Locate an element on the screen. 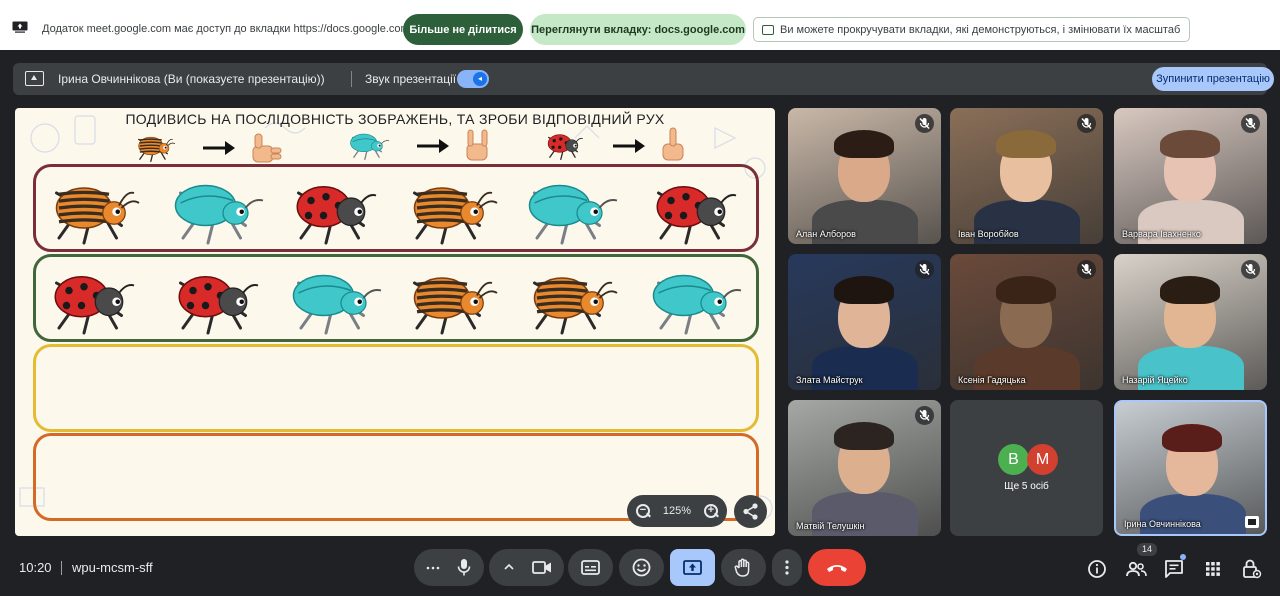 Image resolution: width=1280 pixels, height=596 pixels. present-now-button is located at coordinates (692, 567).